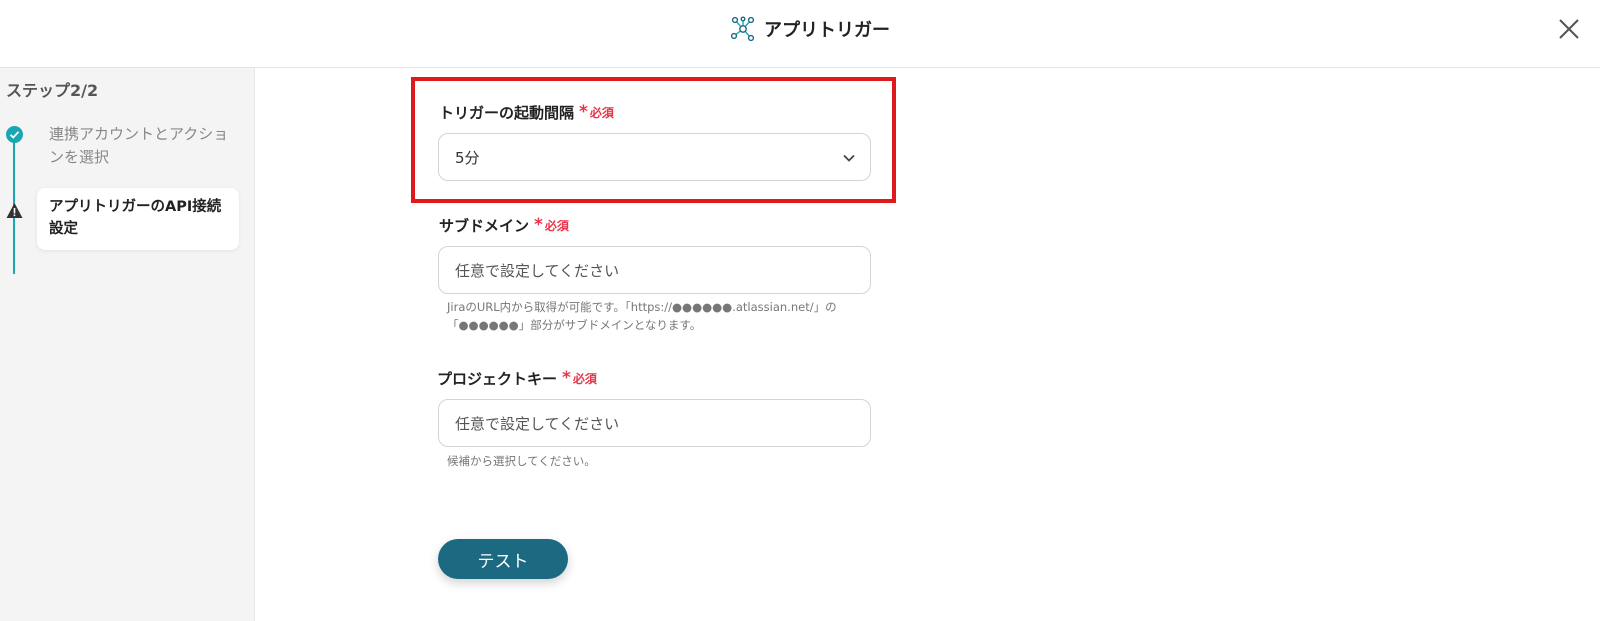 This screenshot has width=1600, height=621. I want to click on subdomain-input: 任意で設定してください, so click(654, 270).